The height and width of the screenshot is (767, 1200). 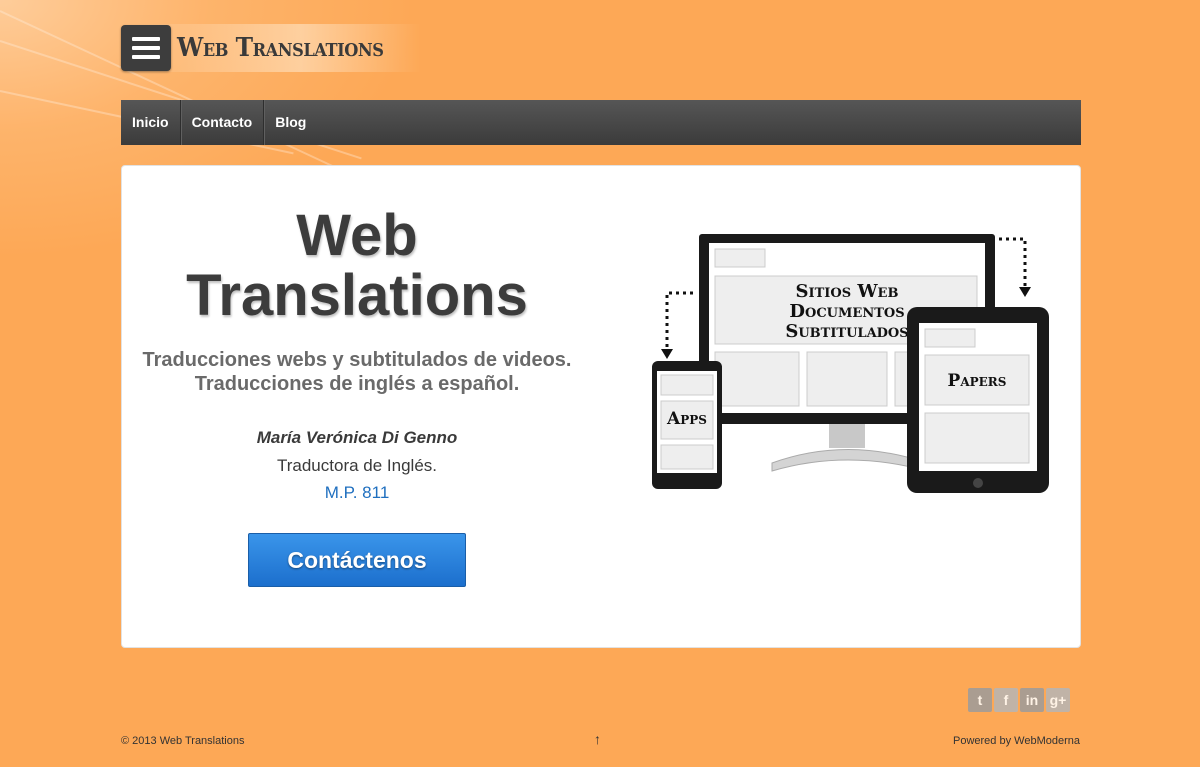 I want to click on powered-by-prefix: Powered by, so click(x=984, y=741).